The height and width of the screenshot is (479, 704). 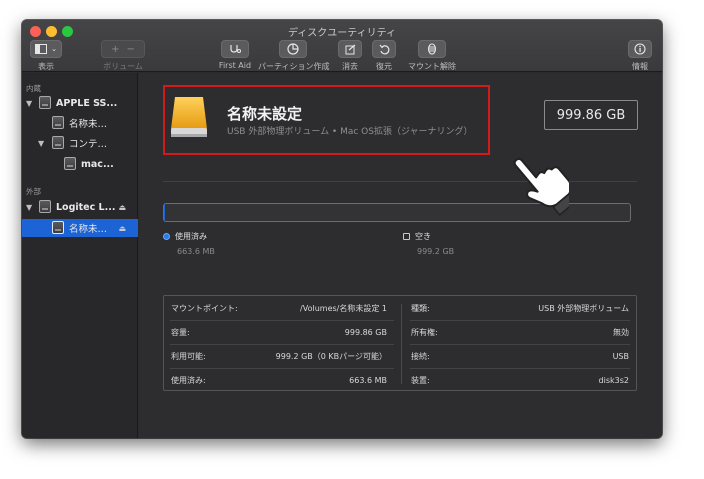 I want to click on info-key: 種類:, so click(x=420, y=308).